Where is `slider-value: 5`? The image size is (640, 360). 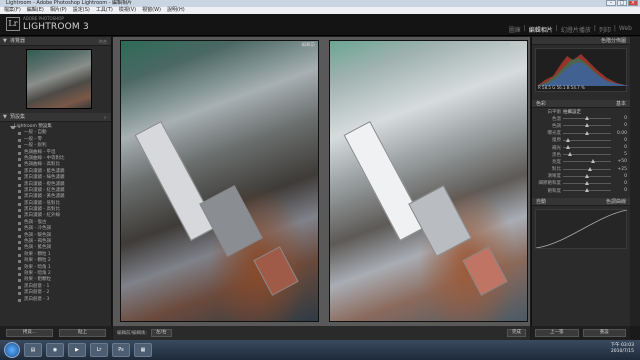
slider-value: 5 is located at coordinates (620, 154).